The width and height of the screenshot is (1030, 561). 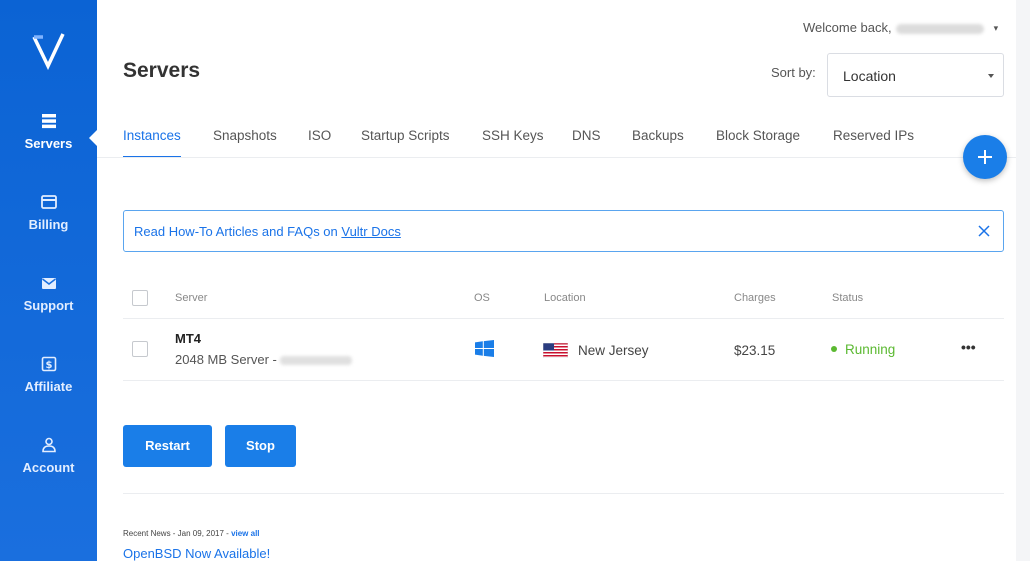 I want to click on server-subtitle: 2048 MB Server -, so click(x=263, y=359).